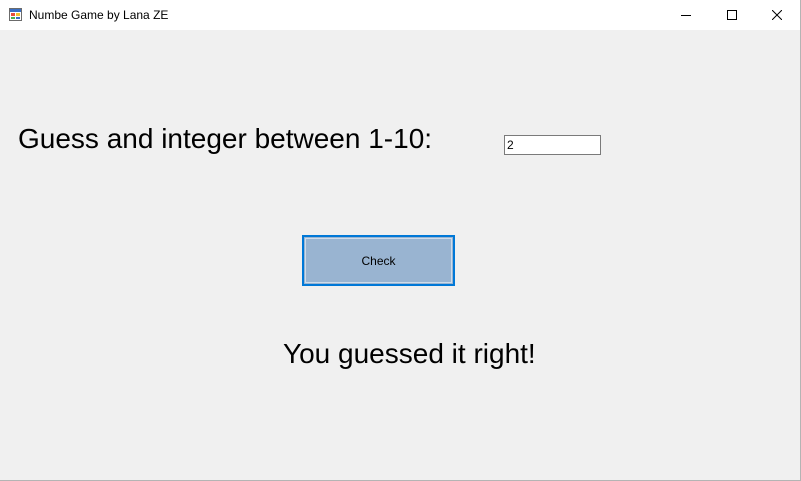 This screenshot has height=481, width=801. What do you see at coordinates (552, 145) in the screenshot?
I see `guess-input` at bounding box center [552, 145].